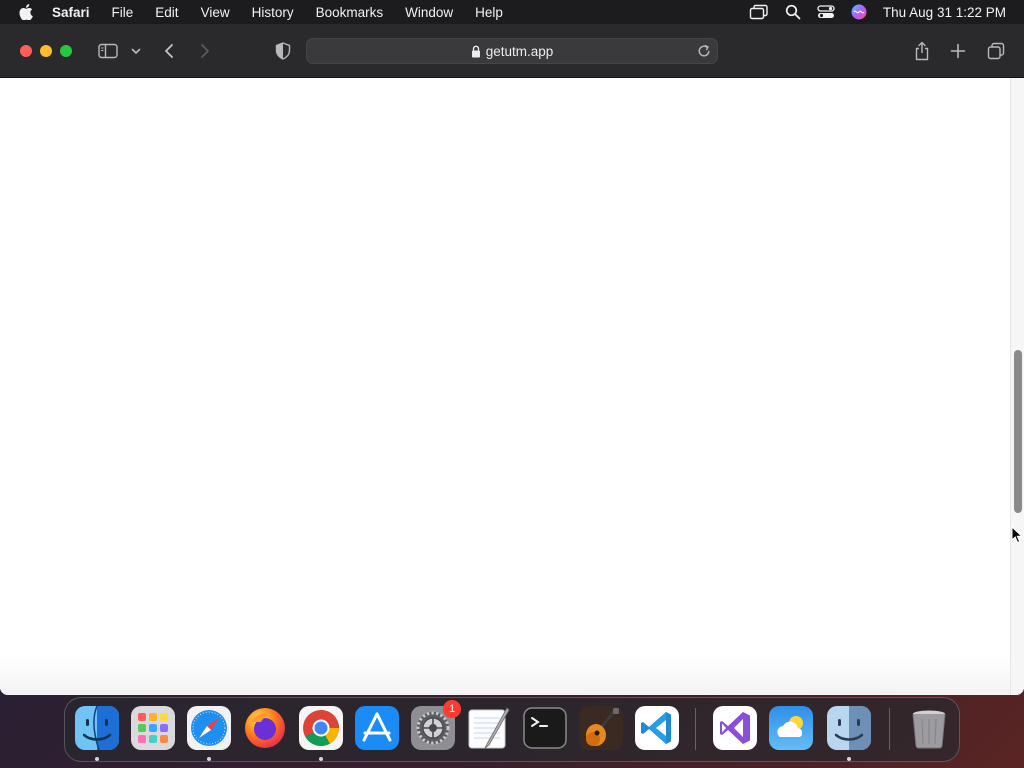 The width and height of the screenshot is (1024, 768). What do you see at coordinates (169, 51) in the screenshot?
I see `back-button` at bounding box center [169, 51].